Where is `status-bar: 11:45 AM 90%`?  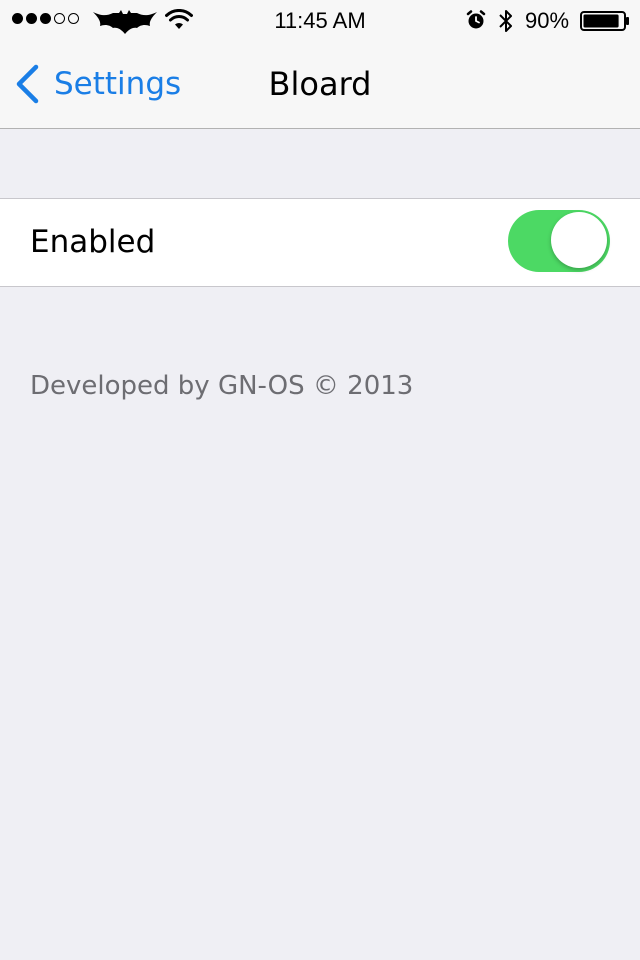 status-bar: 11:45 AM 90% is located at coordinates (320, 20).